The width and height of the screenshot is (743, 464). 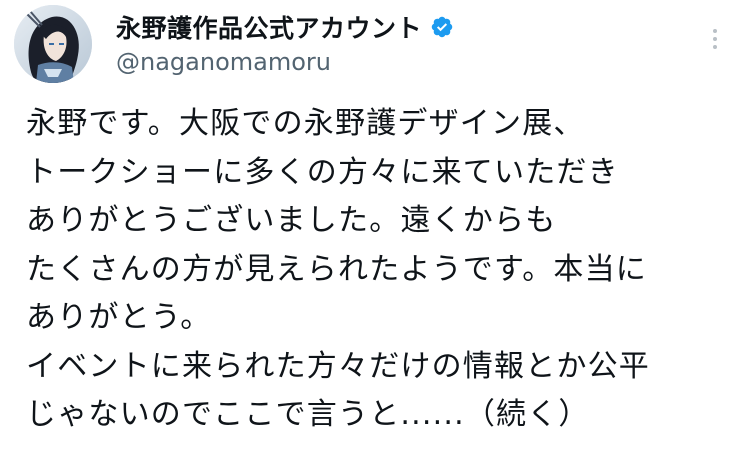 What do you see at coordinates (53, 44) in the screenshot?
I see `avatar` at bounding box center [53, 44].